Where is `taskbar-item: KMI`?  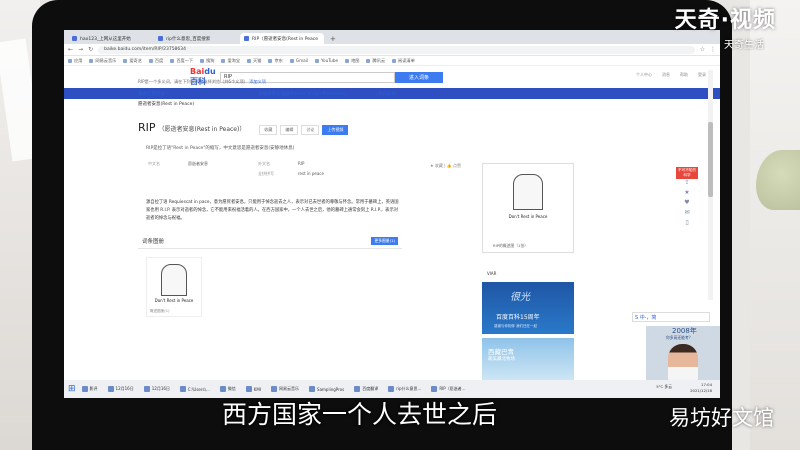 taskbar-item: KMI is located at coordinates (253, 389).